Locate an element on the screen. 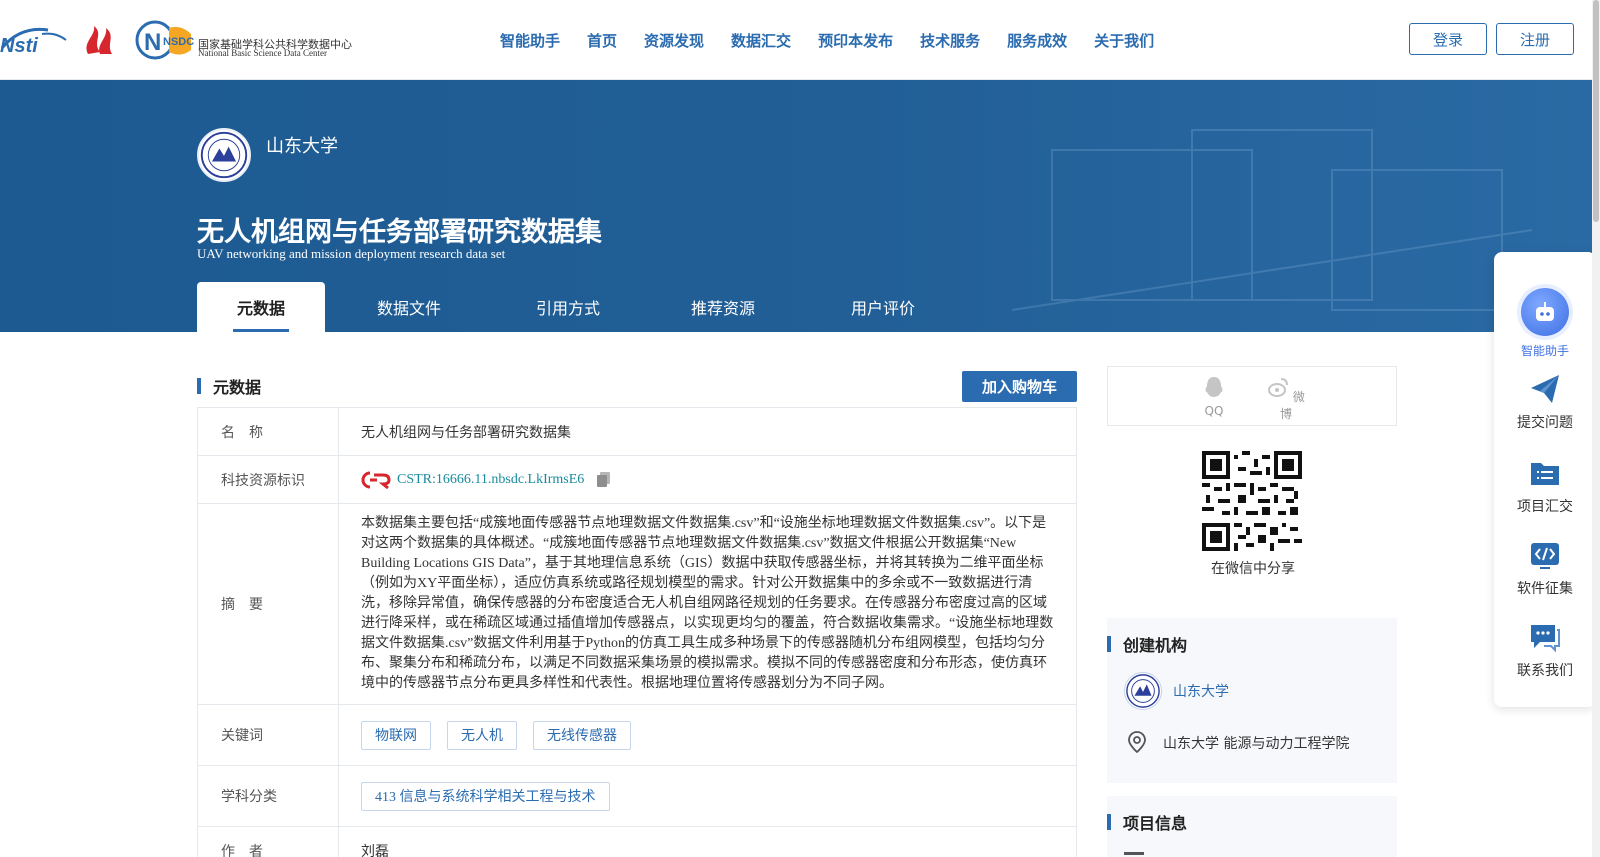  share-qq: QQ is located at coordinates (1214, 396).